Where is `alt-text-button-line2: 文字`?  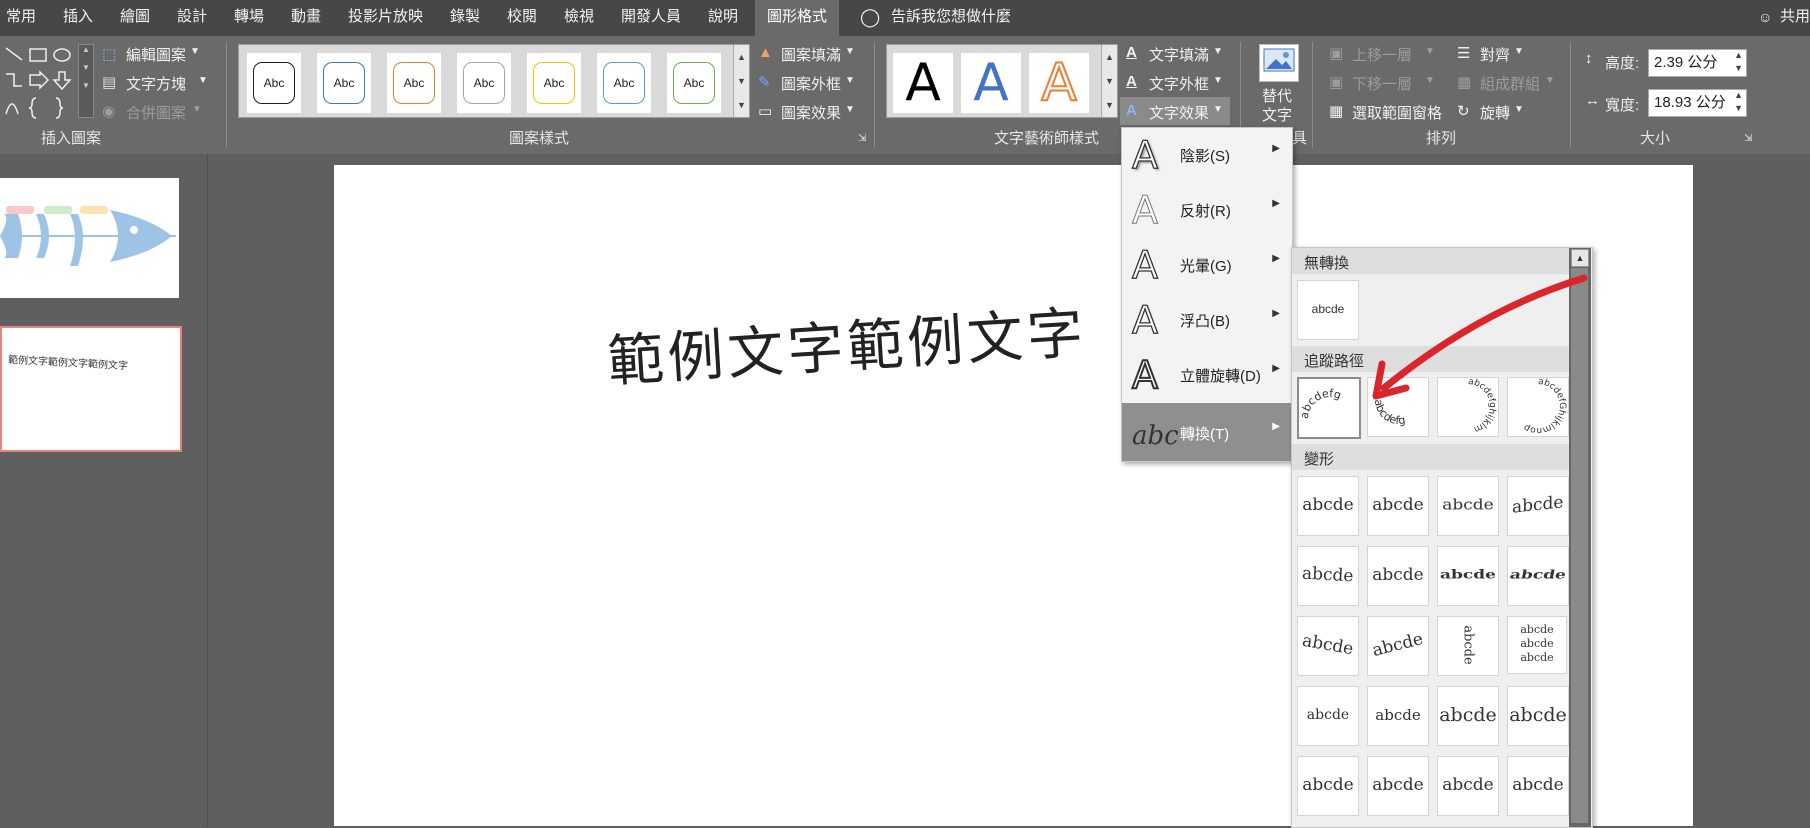
alt-text-button-line2: 文字 is located at coordinates (1277, 114).